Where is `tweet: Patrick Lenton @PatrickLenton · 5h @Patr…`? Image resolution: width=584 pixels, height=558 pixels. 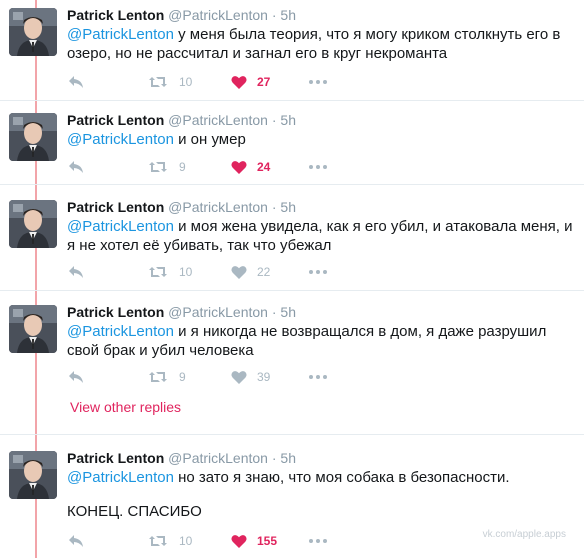
tweet: Patrick Lenton @PatrickLenton · 5h @Patr… is located at coordinates (292, 151).